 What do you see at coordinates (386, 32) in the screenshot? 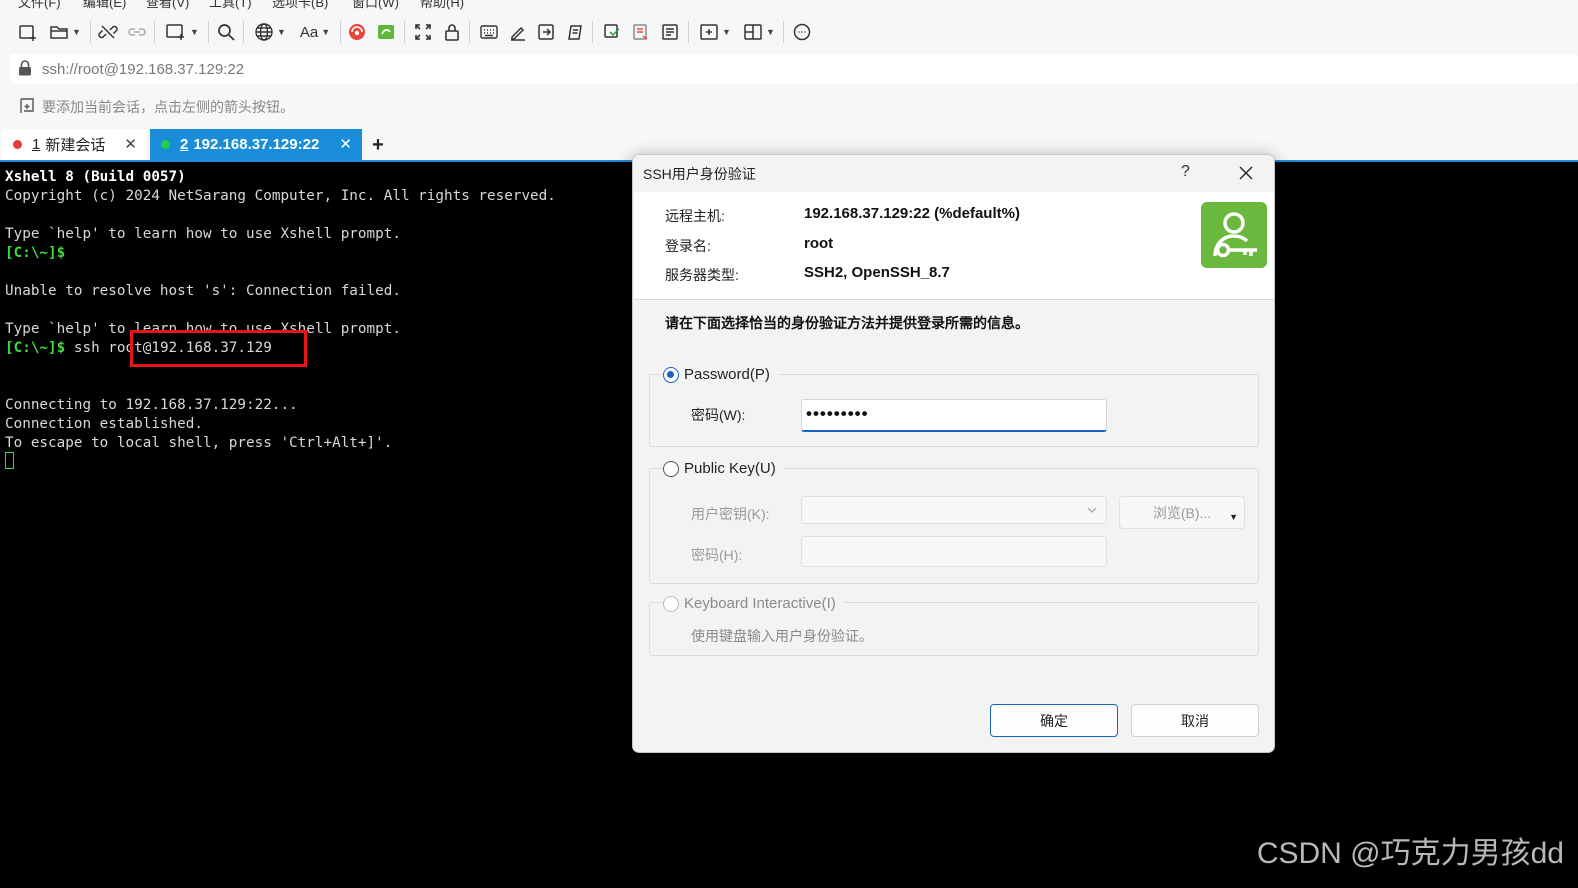
I see `xftp-icon` at bounding box center [386, 32].